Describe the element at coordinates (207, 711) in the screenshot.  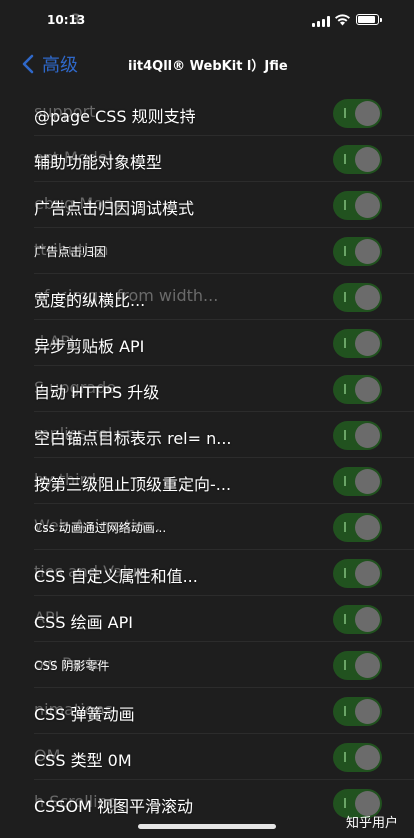
I see `setting-row-css-spring-animations: nimations CSS 弹簧动画` at that location.